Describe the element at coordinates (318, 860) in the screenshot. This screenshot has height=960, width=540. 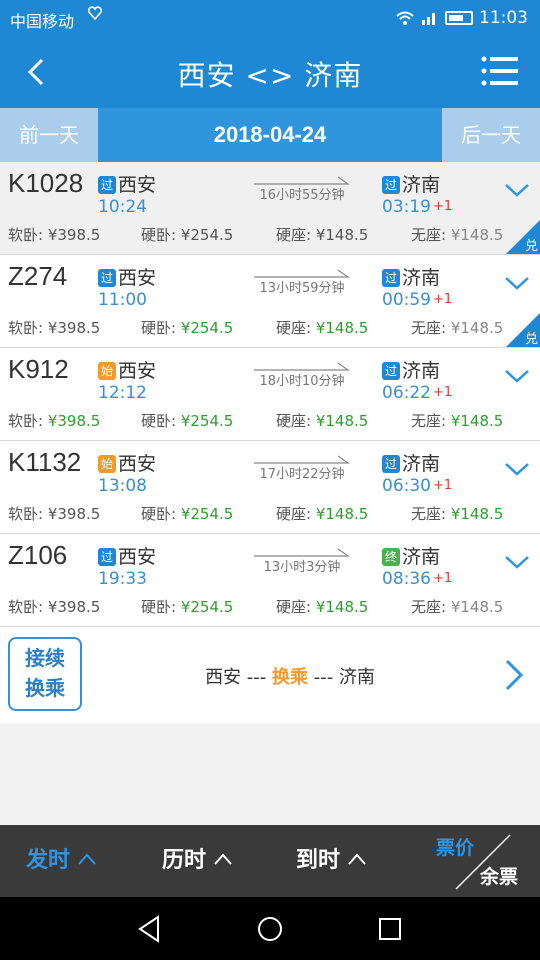
I see `sort-arrive-label: 到时` at that location.